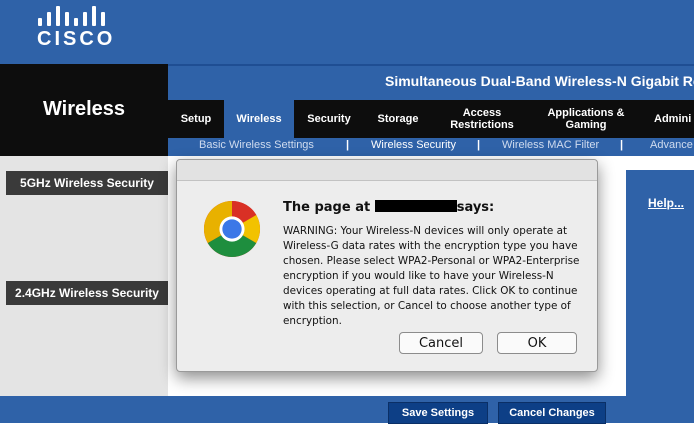  What do you see at coordinates (438, 413) in the screenshot?
I see `save-settings-button: Save Settings` at bounding box center [438, 413].